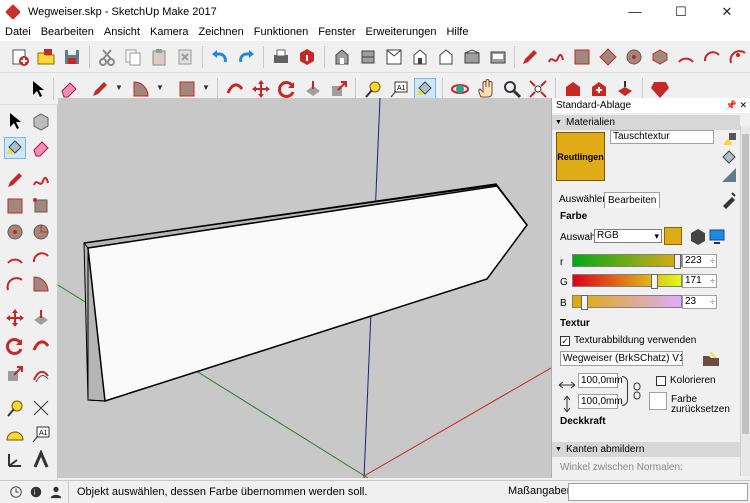 This screenshot has width=750, height=503. I want to click on rectangle-left-icon, so click(15, 206).